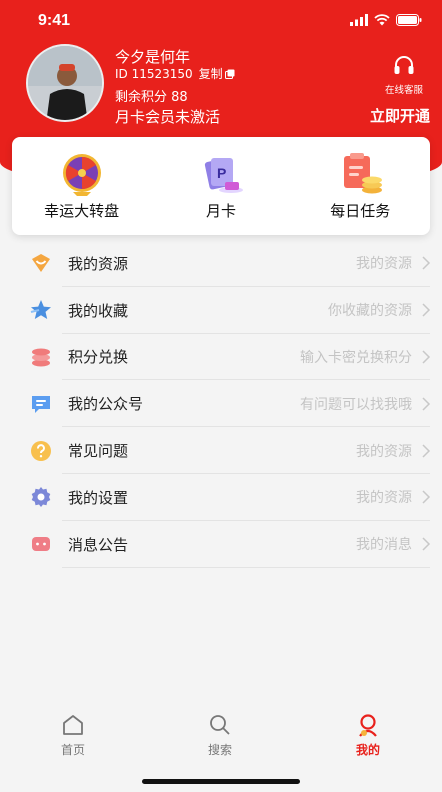 The height and width of the screenshot is (792, 442). Describe the element at coordinates (219, 750) in the screenshot. I see `tab-label: 搜索` at that location.